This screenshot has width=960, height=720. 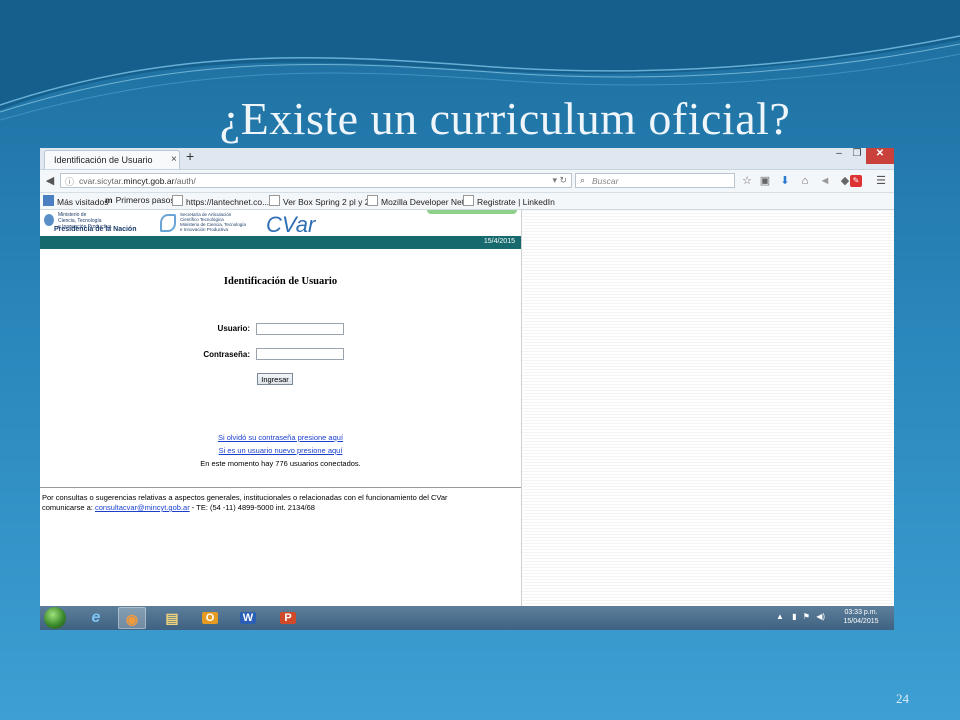 I want to click on action-center-icon: ⚑, so click(x=806, y=616).